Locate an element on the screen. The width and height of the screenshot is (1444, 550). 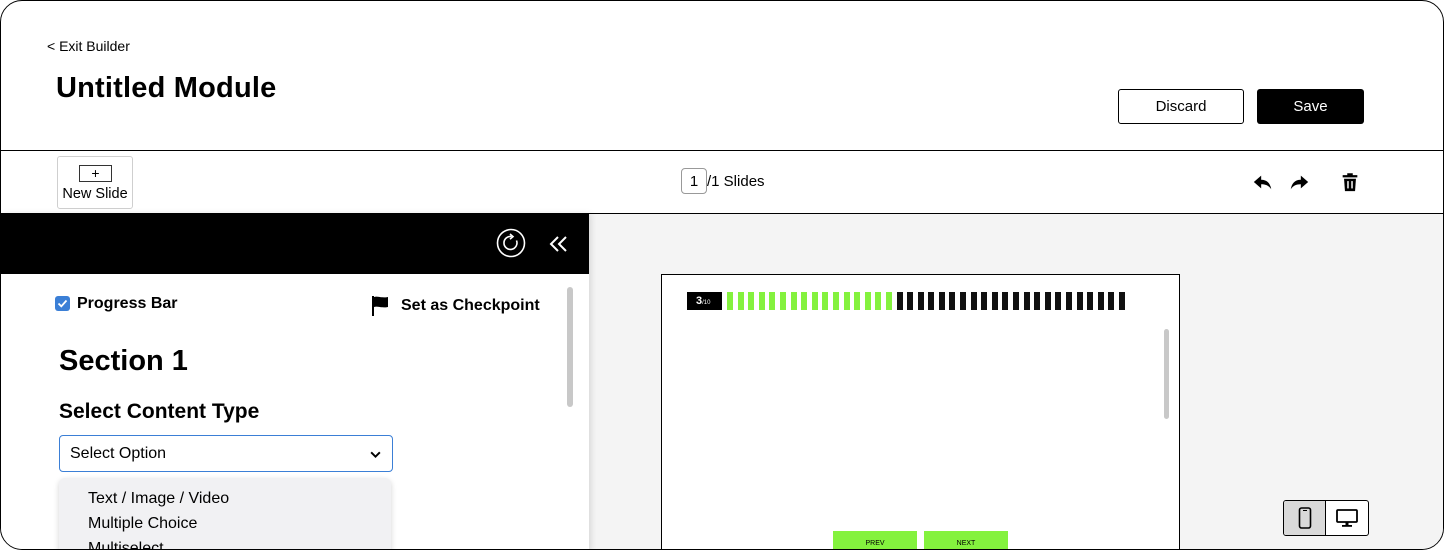
redo-icon is located at coordinates (1299, 182).